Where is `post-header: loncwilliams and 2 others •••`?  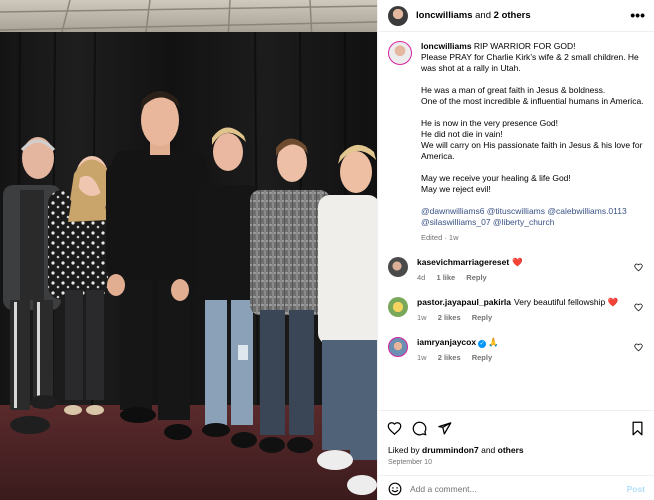
post-header: loncwilliams and 2 others ••• is located at coordinates (516, 16).